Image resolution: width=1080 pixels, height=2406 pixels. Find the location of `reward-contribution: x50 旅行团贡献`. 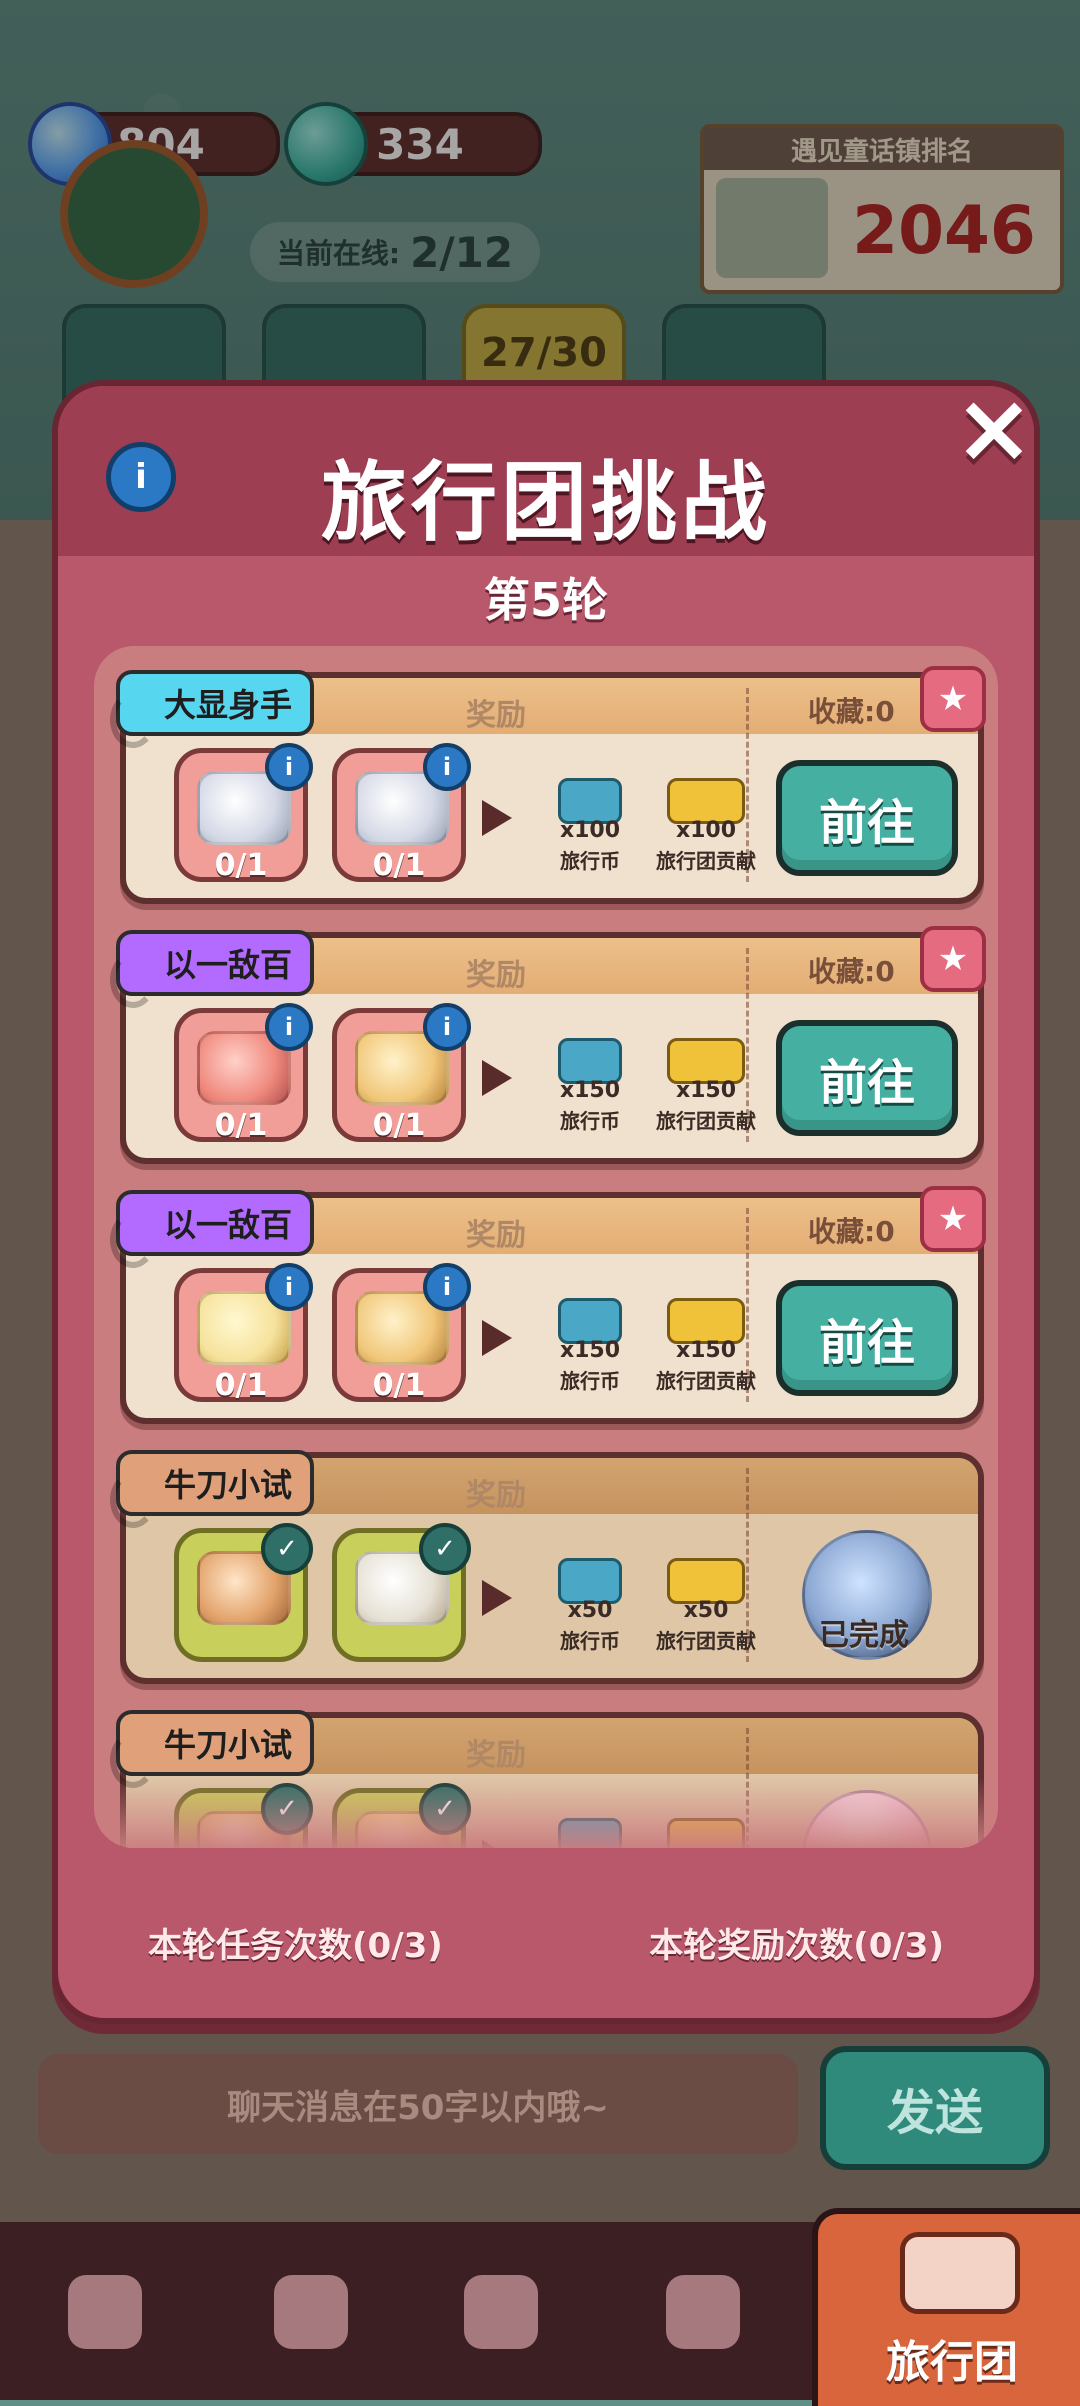

reward-contribution: x50 旅行团贡献 is located at coordinates (706, 1606).